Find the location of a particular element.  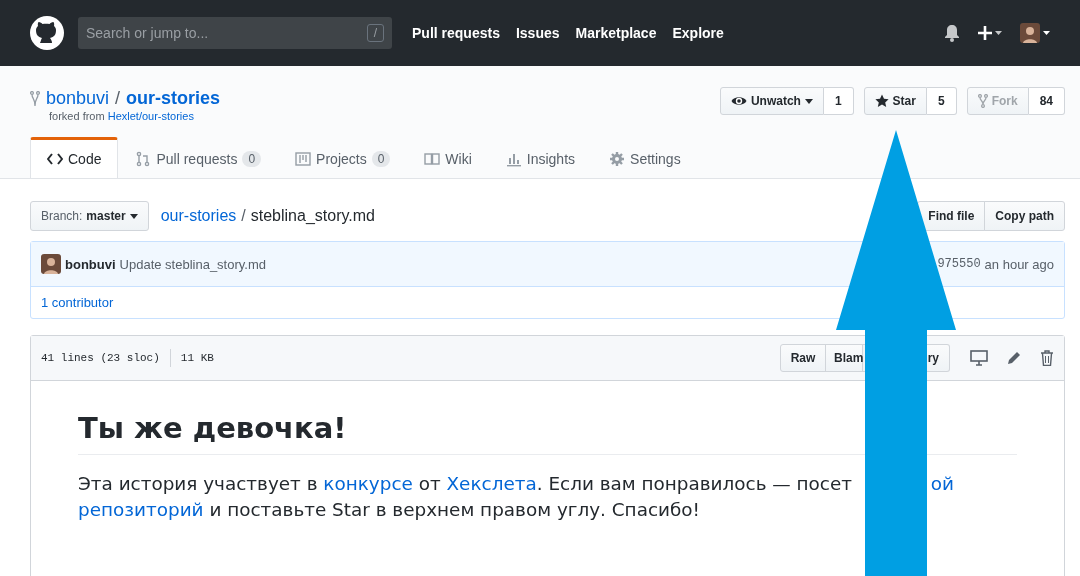

trash-icon is located at coordinates (1047, 358).